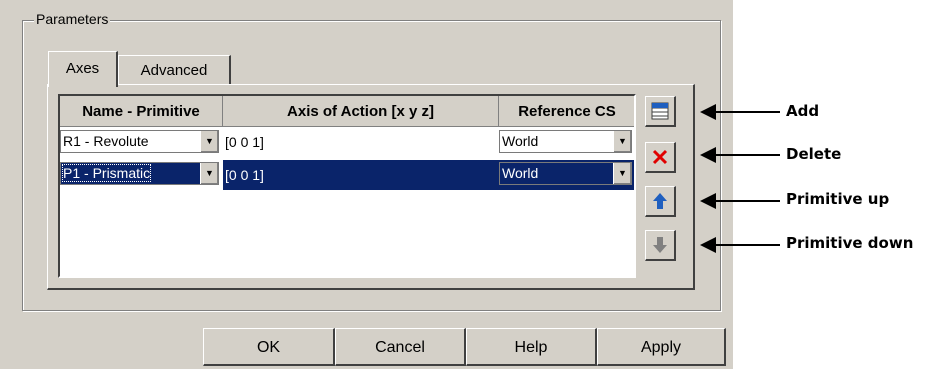  I want to click on primitive-select: P1 - Prismatic ▼, so click(139, 173).